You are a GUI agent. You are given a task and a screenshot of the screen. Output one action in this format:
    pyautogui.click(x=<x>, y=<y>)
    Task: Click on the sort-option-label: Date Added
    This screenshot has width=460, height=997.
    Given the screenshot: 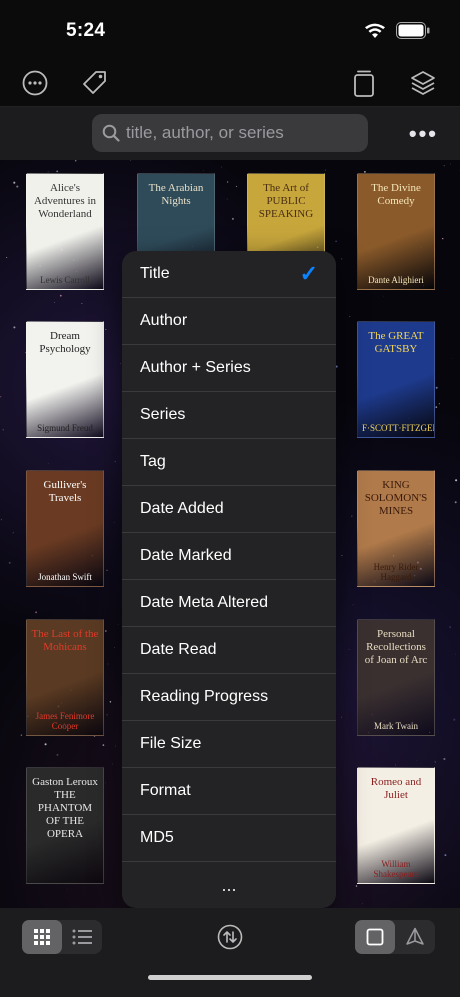 What is the action you would take?
    pyautogui.click(x=182, y=508)
    